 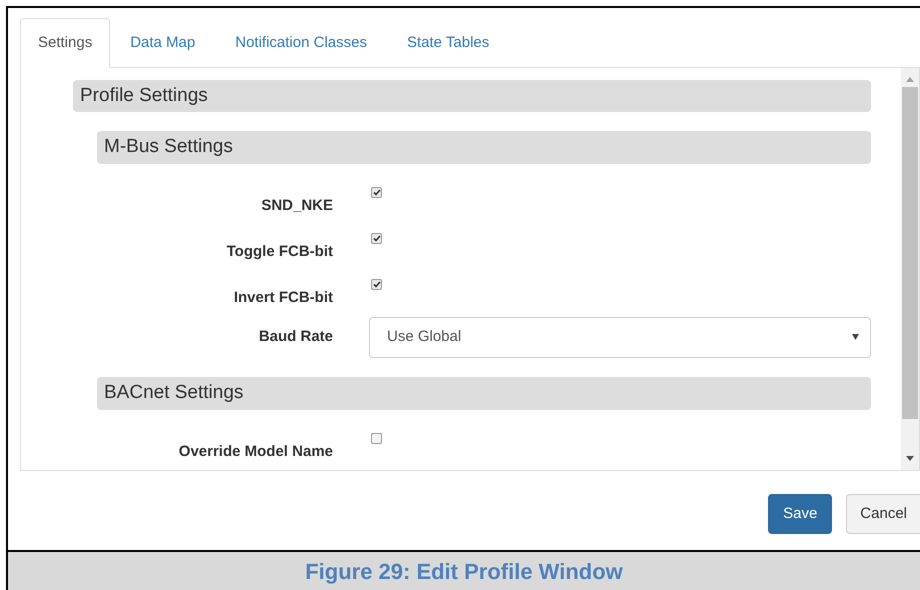 What do you see at coordinates (484, 393) in the screenshot?
I see `section-header: BACnet Settings` at bounding box center [484, 393].